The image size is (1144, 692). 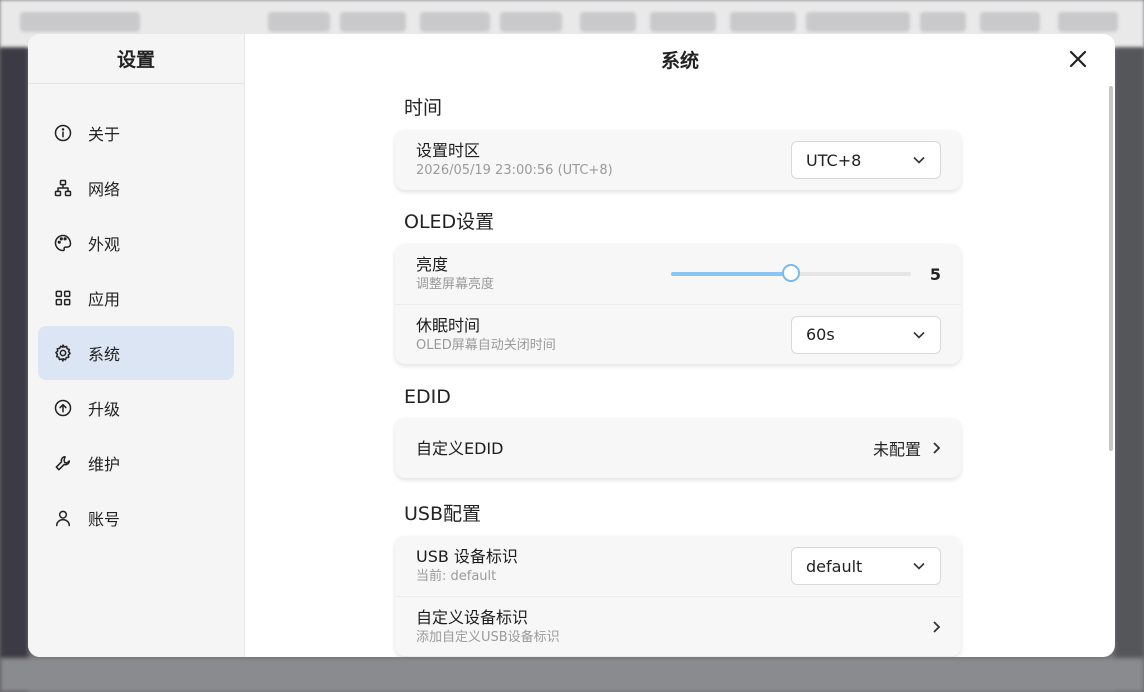 What do you see at coordinates (678, 334) in the screenshot?
I see `sleep-time-row: 休眠时间 OLED屏幕自动关闭时间 60s` at bounding box center [678, 334].